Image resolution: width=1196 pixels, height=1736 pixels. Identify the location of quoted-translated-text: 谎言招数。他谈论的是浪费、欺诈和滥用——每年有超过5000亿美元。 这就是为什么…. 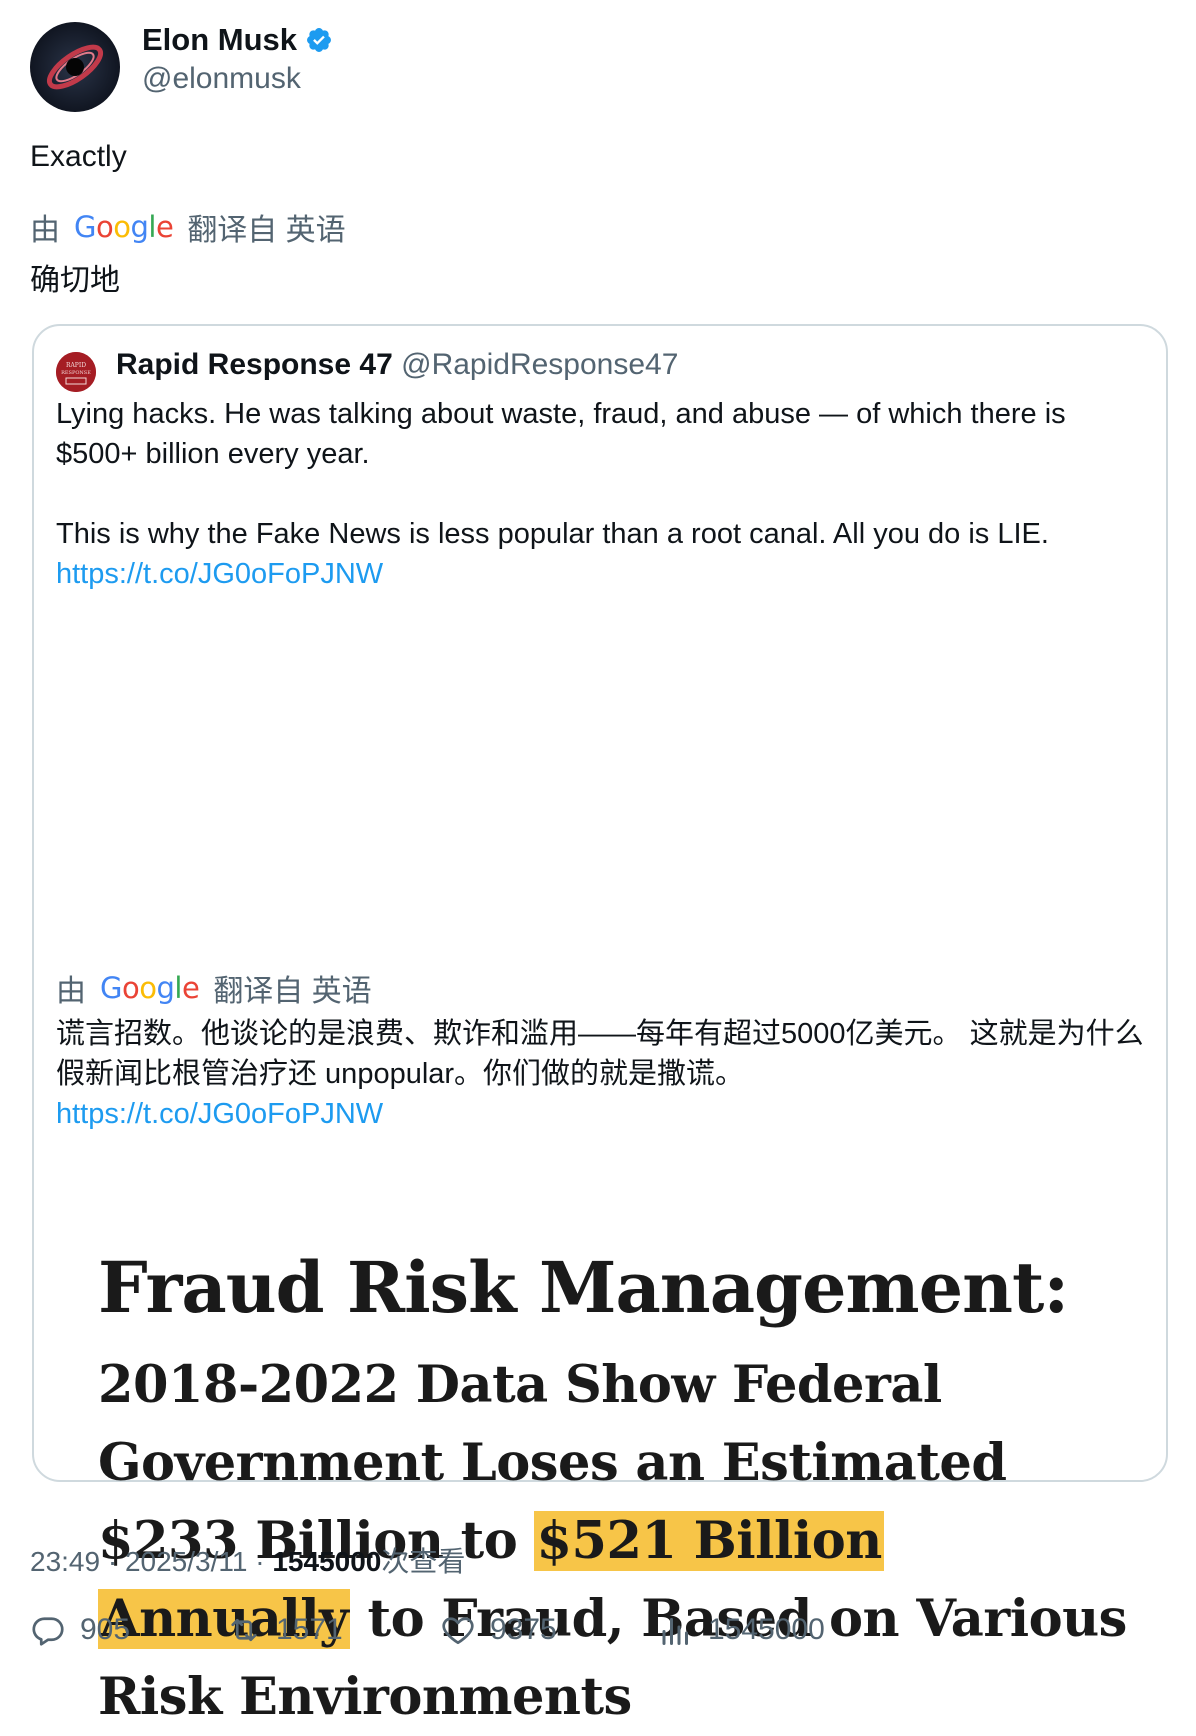
(601, 1074).